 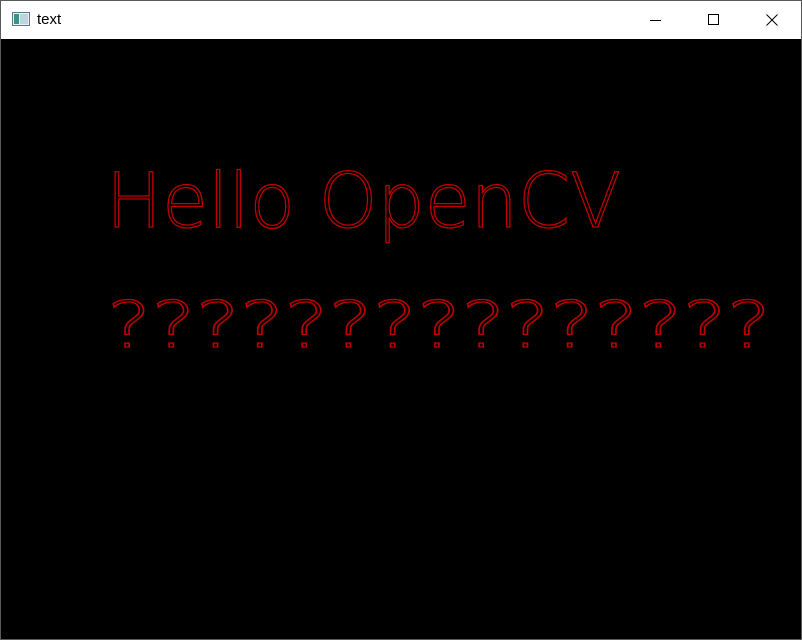 I want to click on close-button, so click(x=772, y=20).